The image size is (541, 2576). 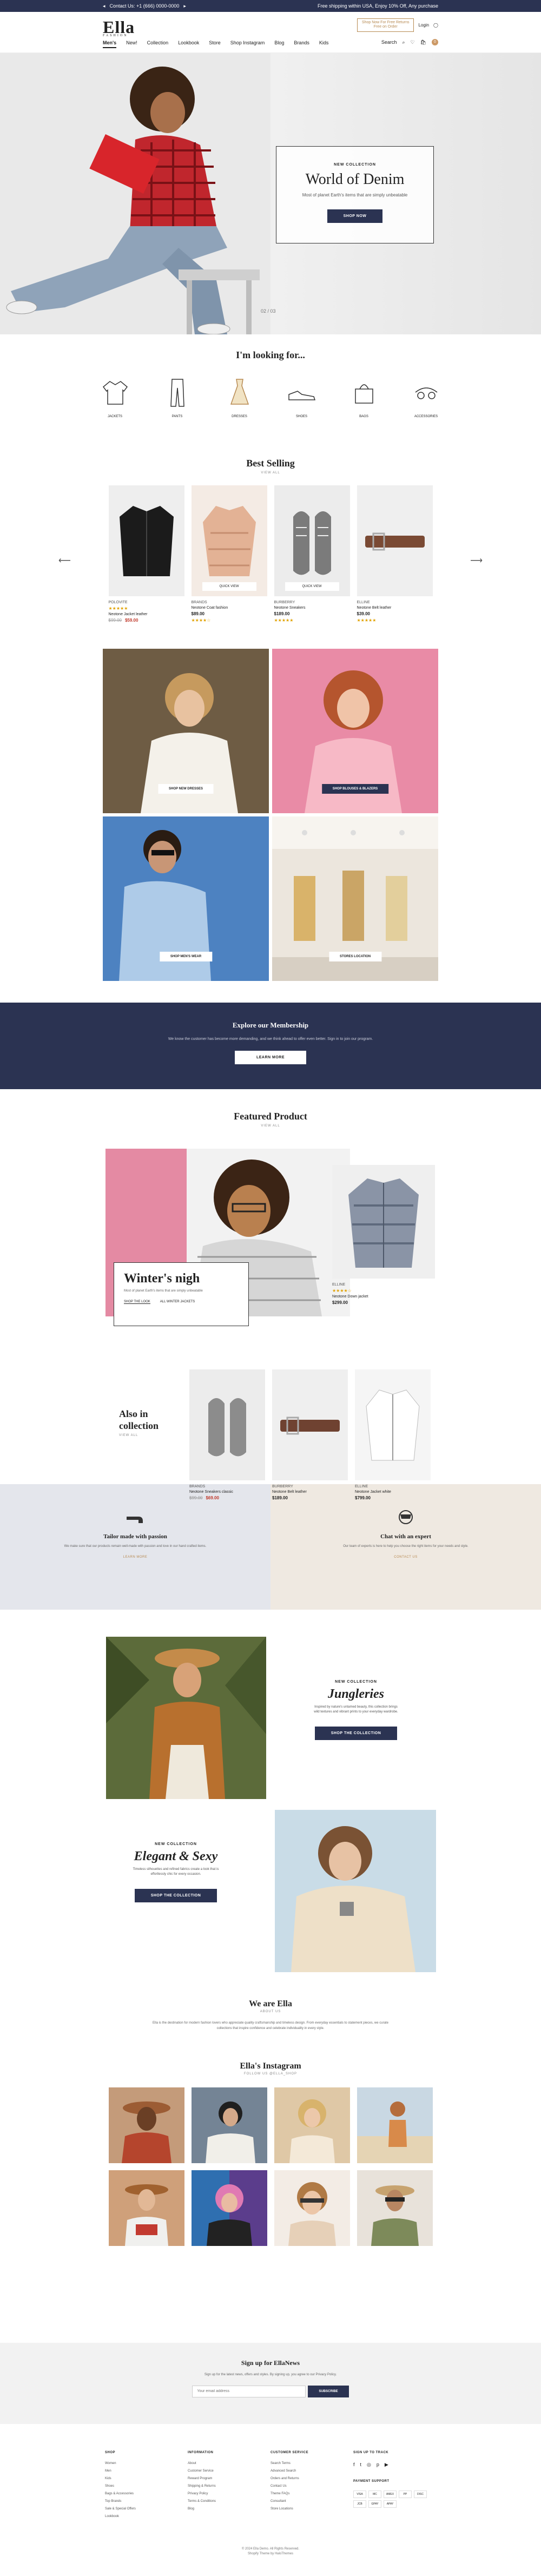 I want to click on site-logo: Ella FASHION, so click(x=119, y=27).